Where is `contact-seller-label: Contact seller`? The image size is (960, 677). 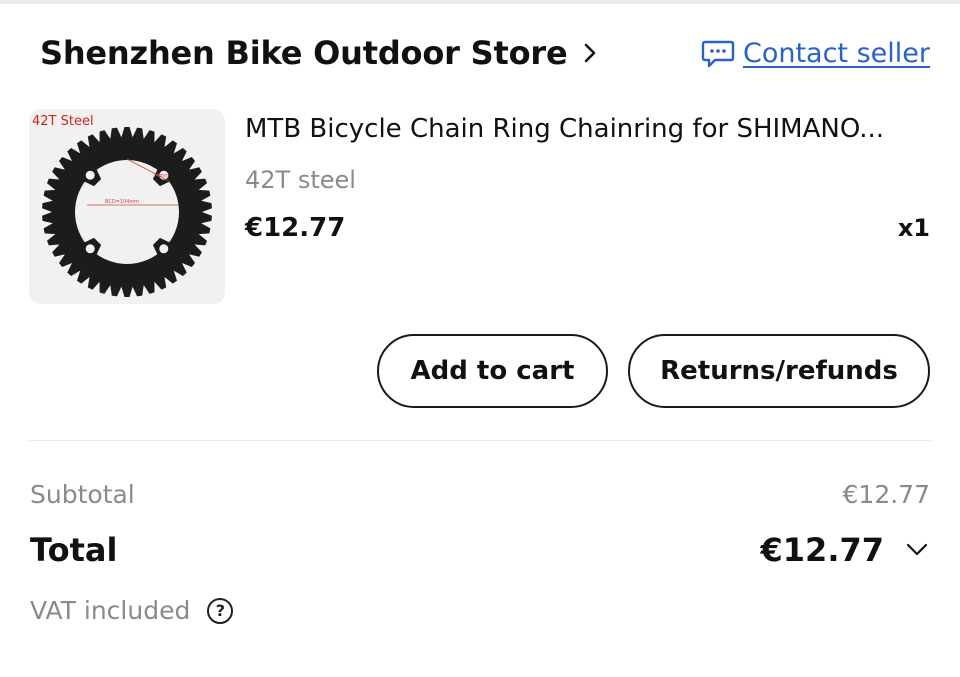 contact-seller-label: Contact seller is located at coordinates (836, 53).